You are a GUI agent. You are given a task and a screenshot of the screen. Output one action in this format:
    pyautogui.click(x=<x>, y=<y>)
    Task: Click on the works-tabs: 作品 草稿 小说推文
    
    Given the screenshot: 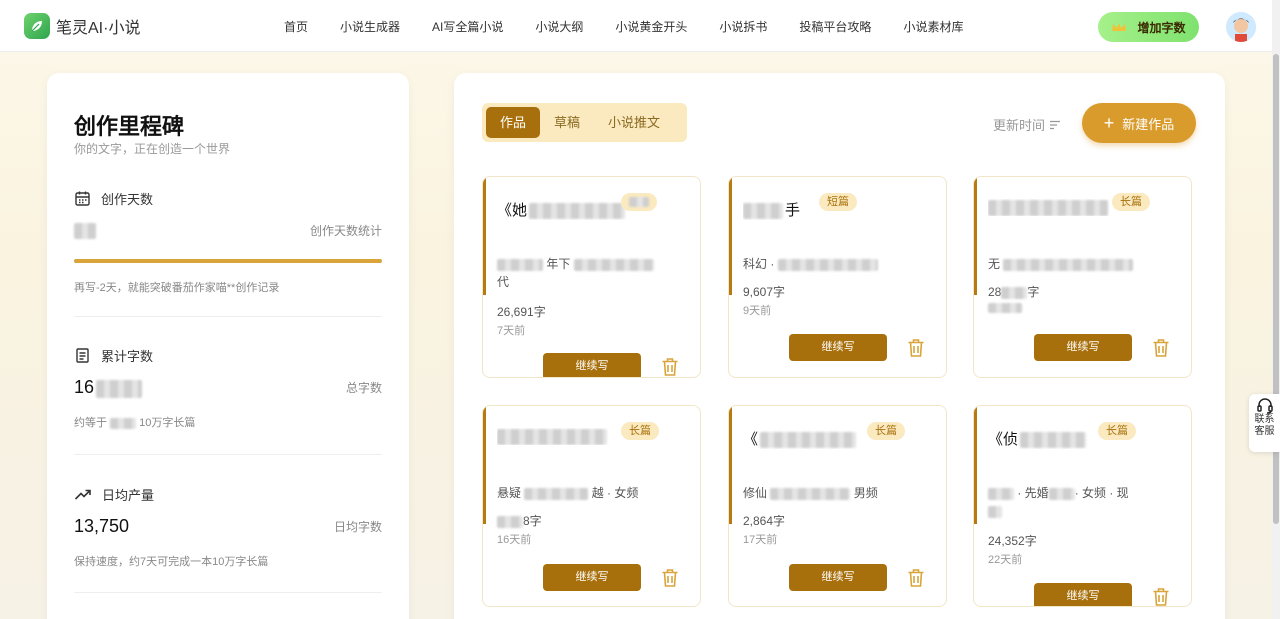 What is the action you would take?
    pyautogui.click(x=584, y=122)
    